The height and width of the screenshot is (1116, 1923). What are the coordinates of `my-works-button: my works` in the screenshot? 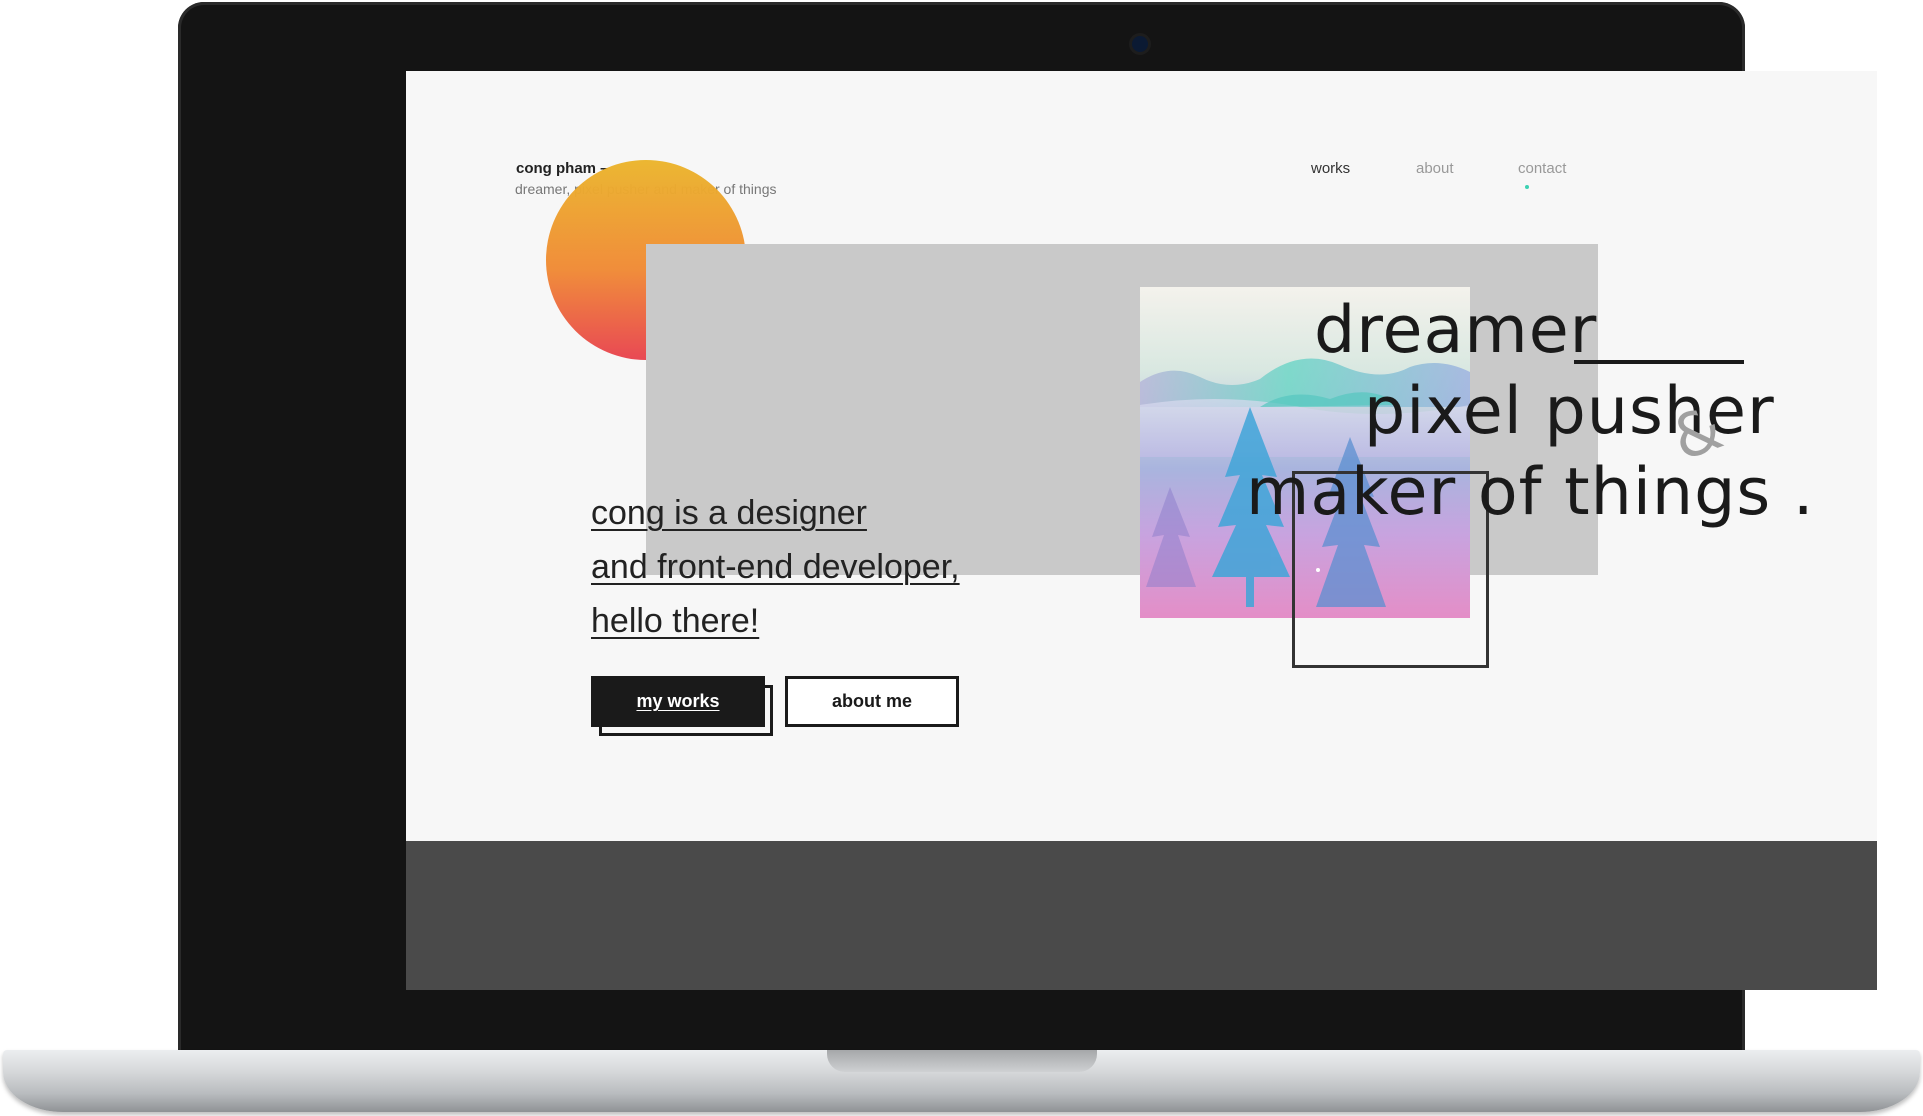 It's located at (678, 701).